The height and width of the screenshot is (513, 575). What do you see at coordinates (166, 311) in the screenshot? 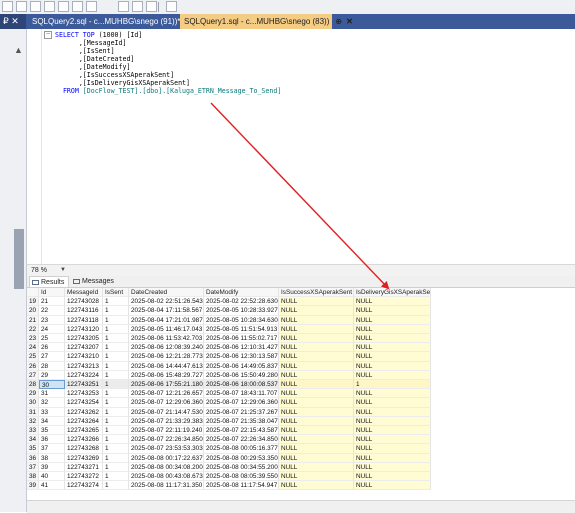
I see `cell-date-created: 2025-08-04 17:11:58.567` at bounding box center [166, 311].